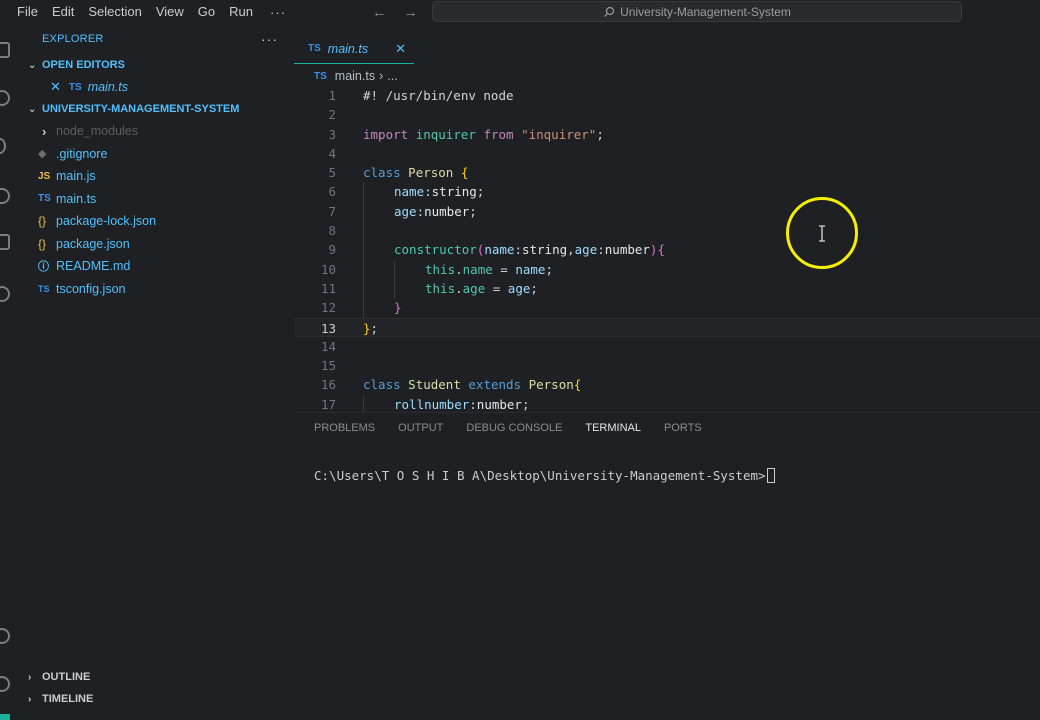 The image size is (1040, 720). Describe the element at coordinates (667, 95) in the screenshot. I see `code-line: 1 #! /usr/bin/env node` at that location.